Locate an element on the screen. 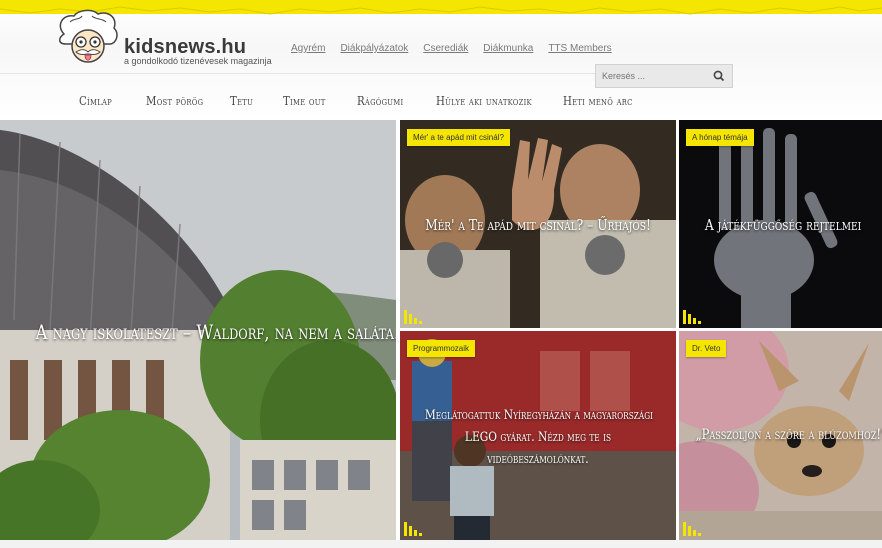 Image resolution: width=882 pixels, height=548 pixels. header-divider is located at coordinates (297, 73).